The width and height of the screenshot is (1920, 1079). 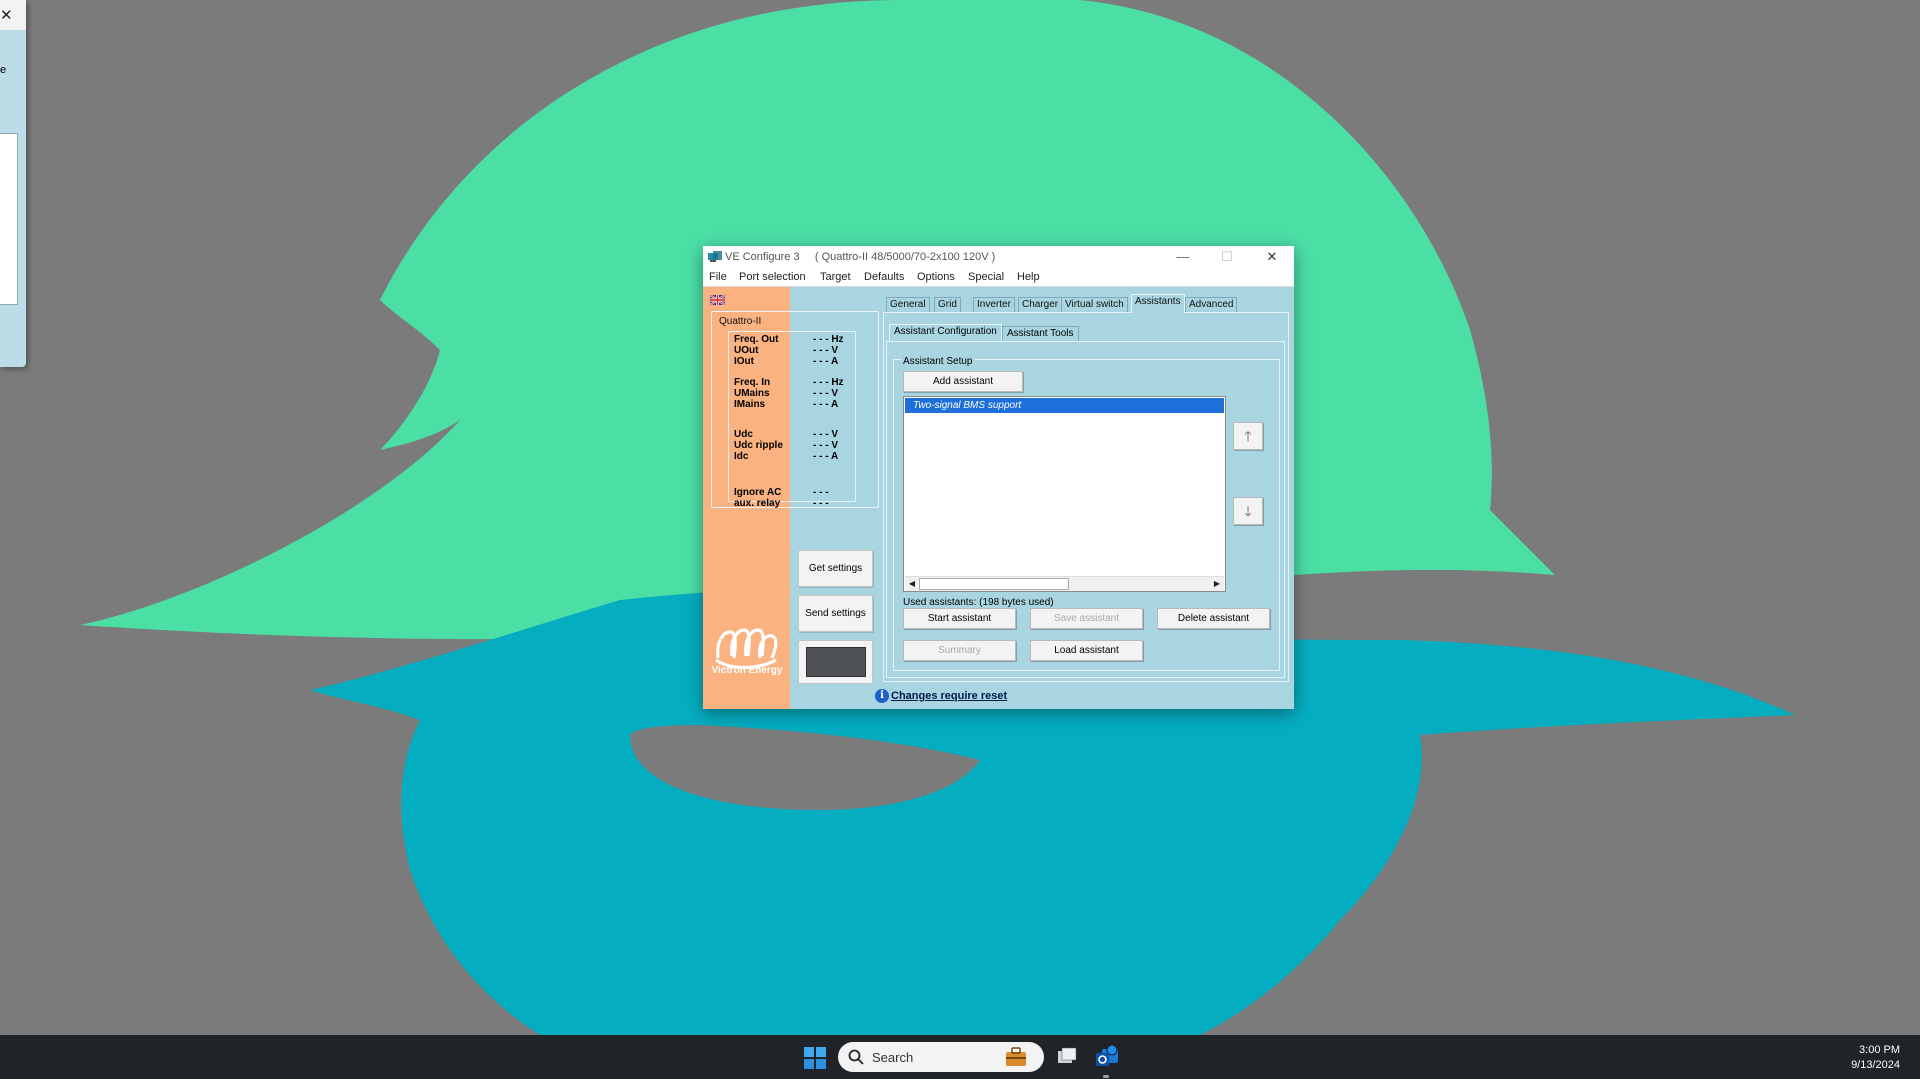 I want to click on reading-label: Ignore AC, so click(x=758, y=492).